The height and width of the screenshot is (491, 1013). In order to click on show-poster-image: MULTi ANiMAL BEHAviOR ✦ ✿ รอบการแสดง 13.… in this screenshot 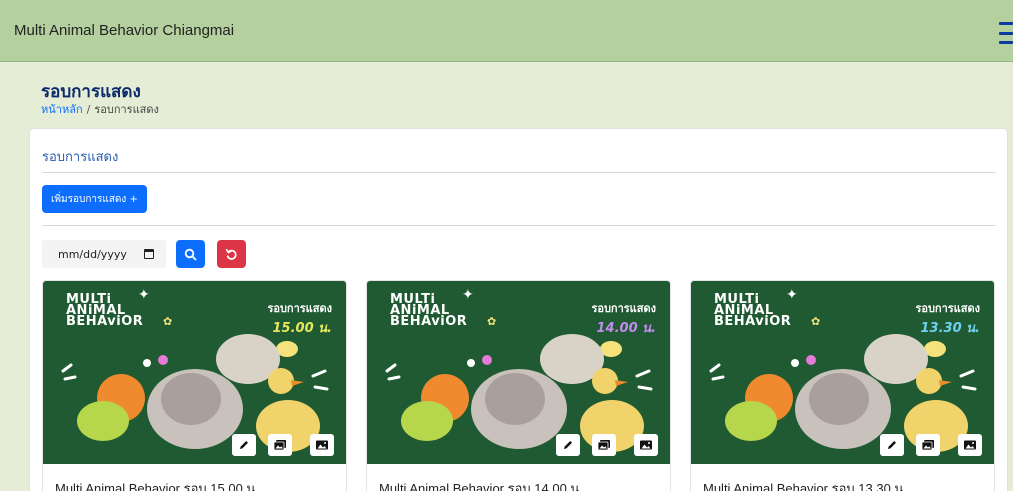, I will do `click(842, 372)`.